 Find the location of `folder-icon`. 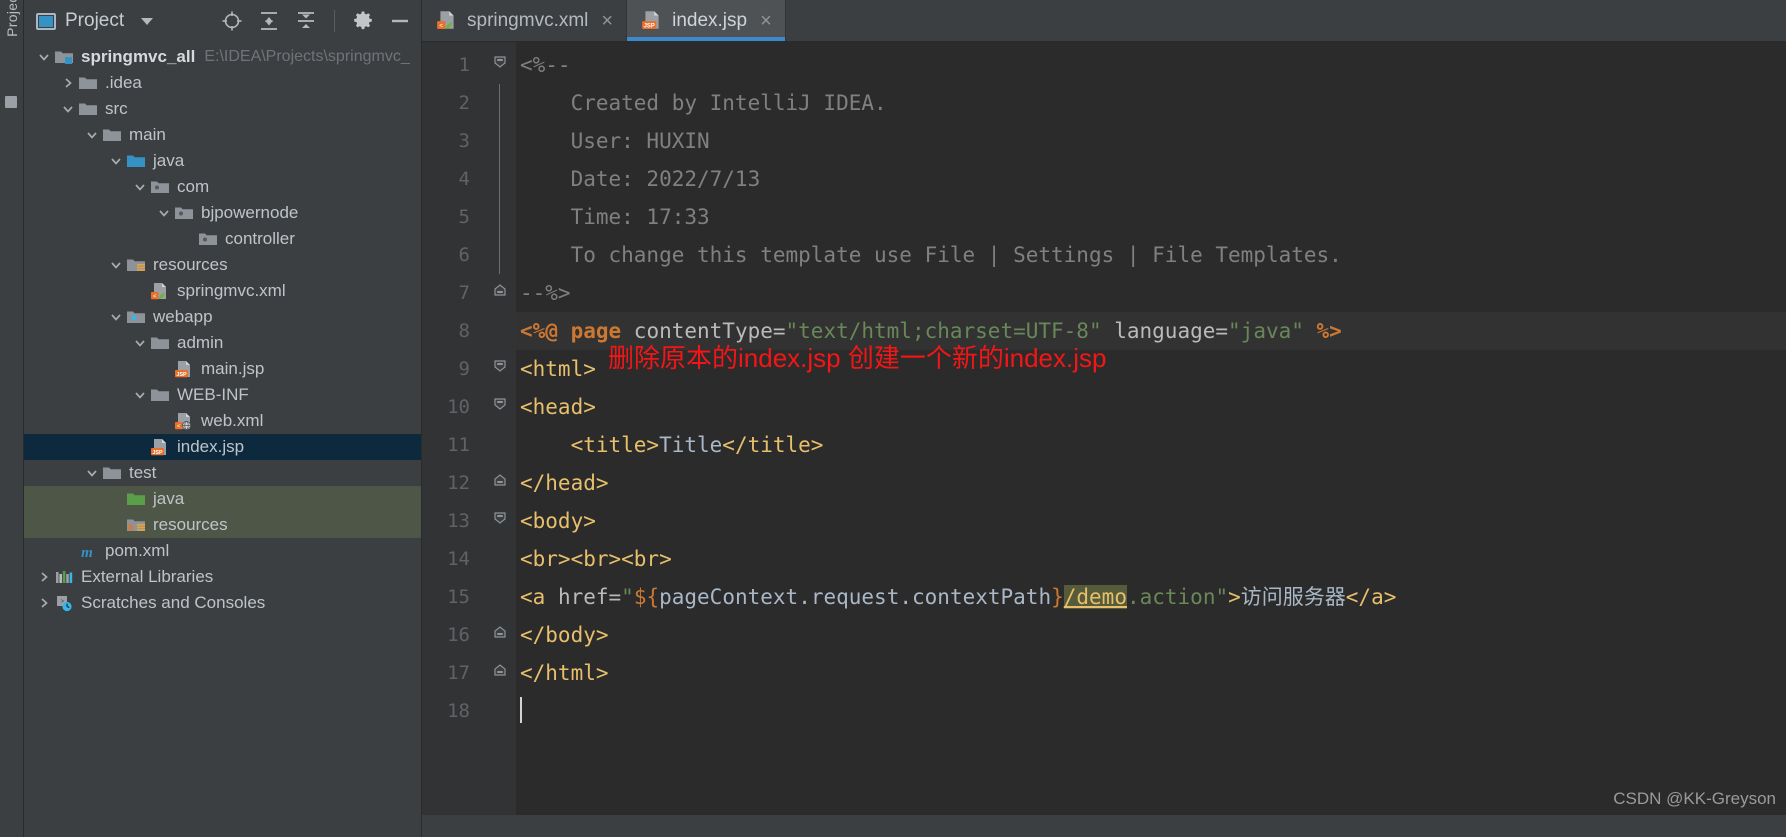

folder-icon is located at coordinates (160, 395).